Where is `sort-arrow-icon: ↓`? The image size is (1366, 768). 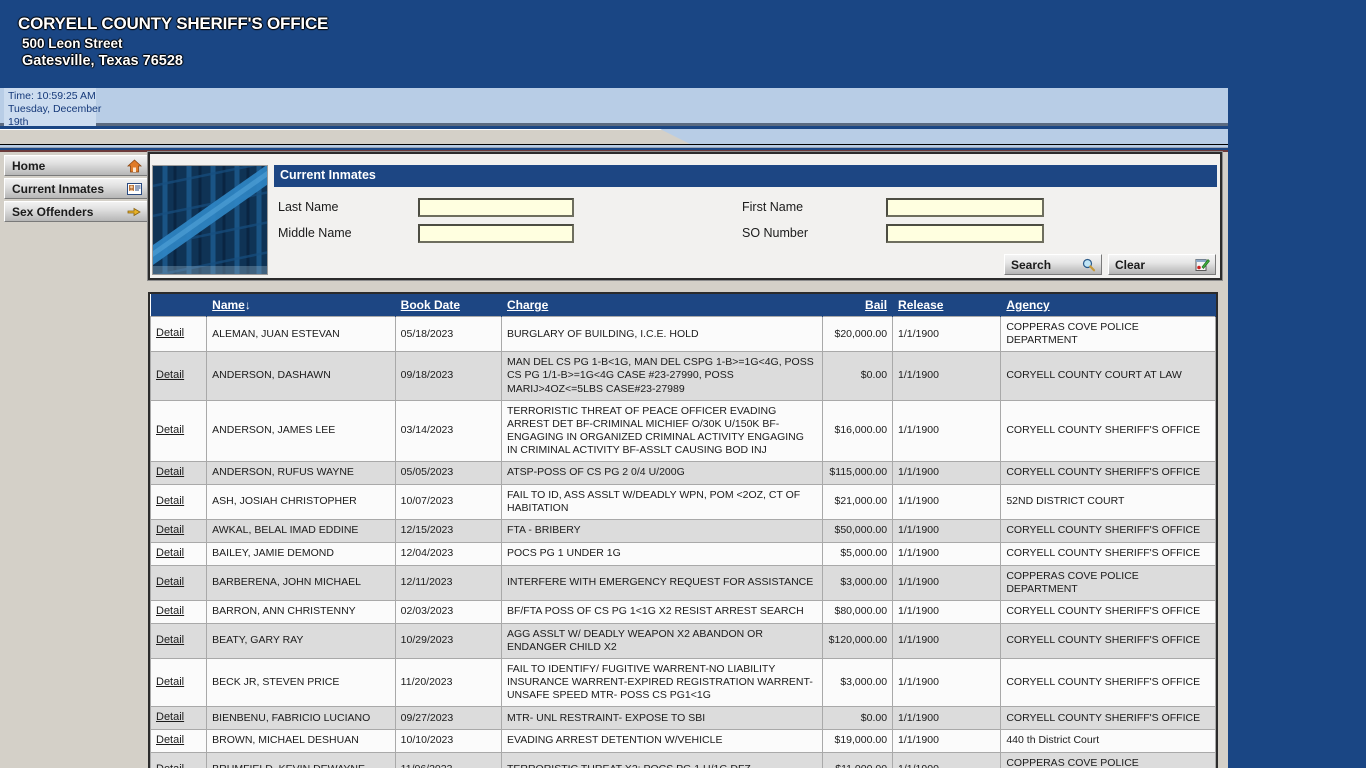
sort-arrow-icon: ↓ is located at coordinates (247, 305).